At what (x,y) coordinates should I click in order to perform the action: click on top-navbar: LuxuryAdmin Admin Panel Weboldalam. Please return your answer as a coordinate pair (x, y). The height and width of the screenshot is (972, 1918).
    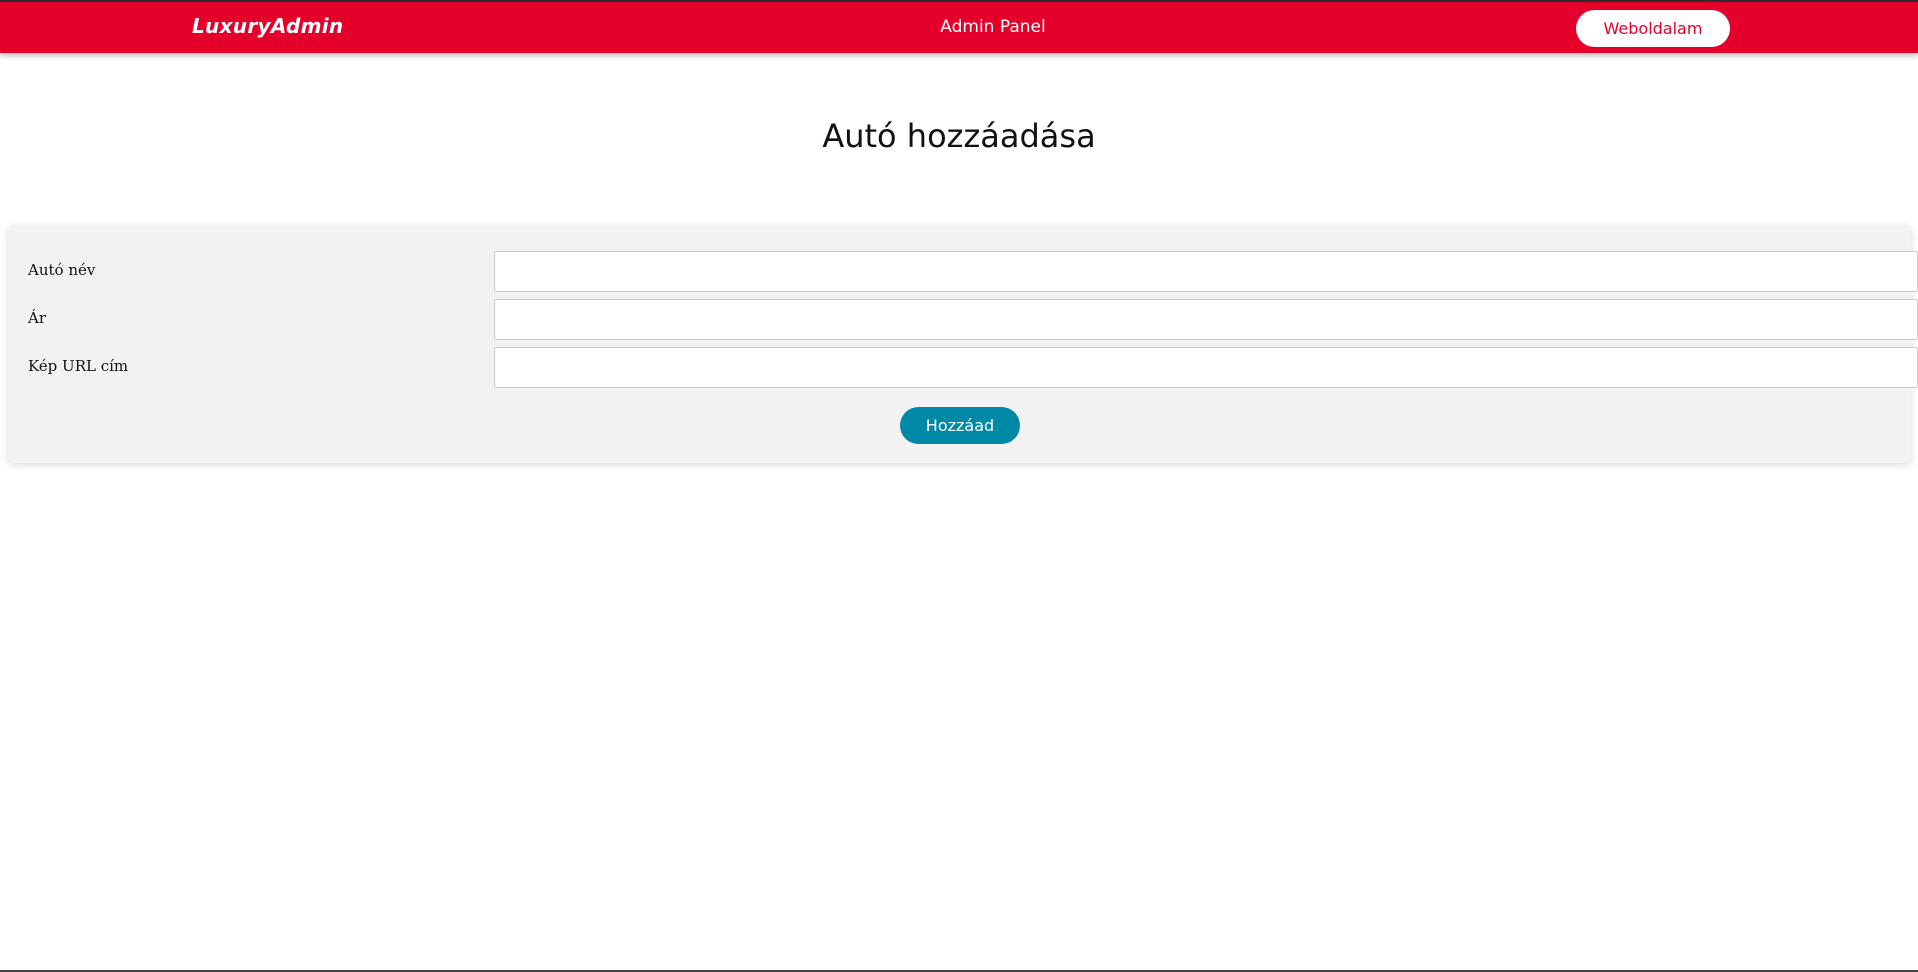
    Looking at the image, I should click on (959, 26).